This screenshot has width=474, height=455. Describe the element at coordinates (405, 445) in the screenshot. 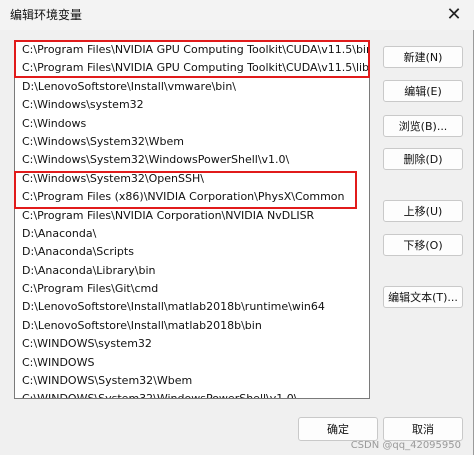

I see `watermark: CSDN @qq_42095950` at that location.